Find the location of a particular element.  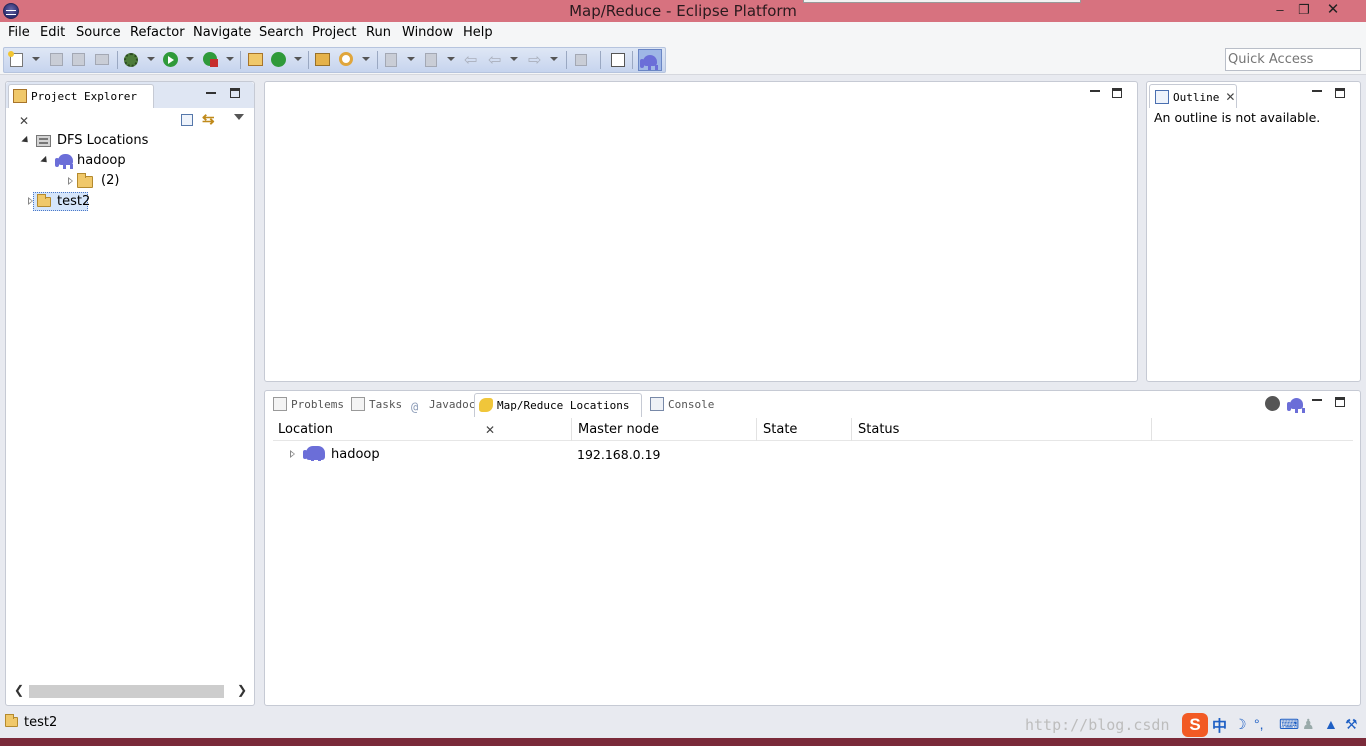

horizontal-scrollbar: ❮ ❯ is located at coordinates (129, 691).